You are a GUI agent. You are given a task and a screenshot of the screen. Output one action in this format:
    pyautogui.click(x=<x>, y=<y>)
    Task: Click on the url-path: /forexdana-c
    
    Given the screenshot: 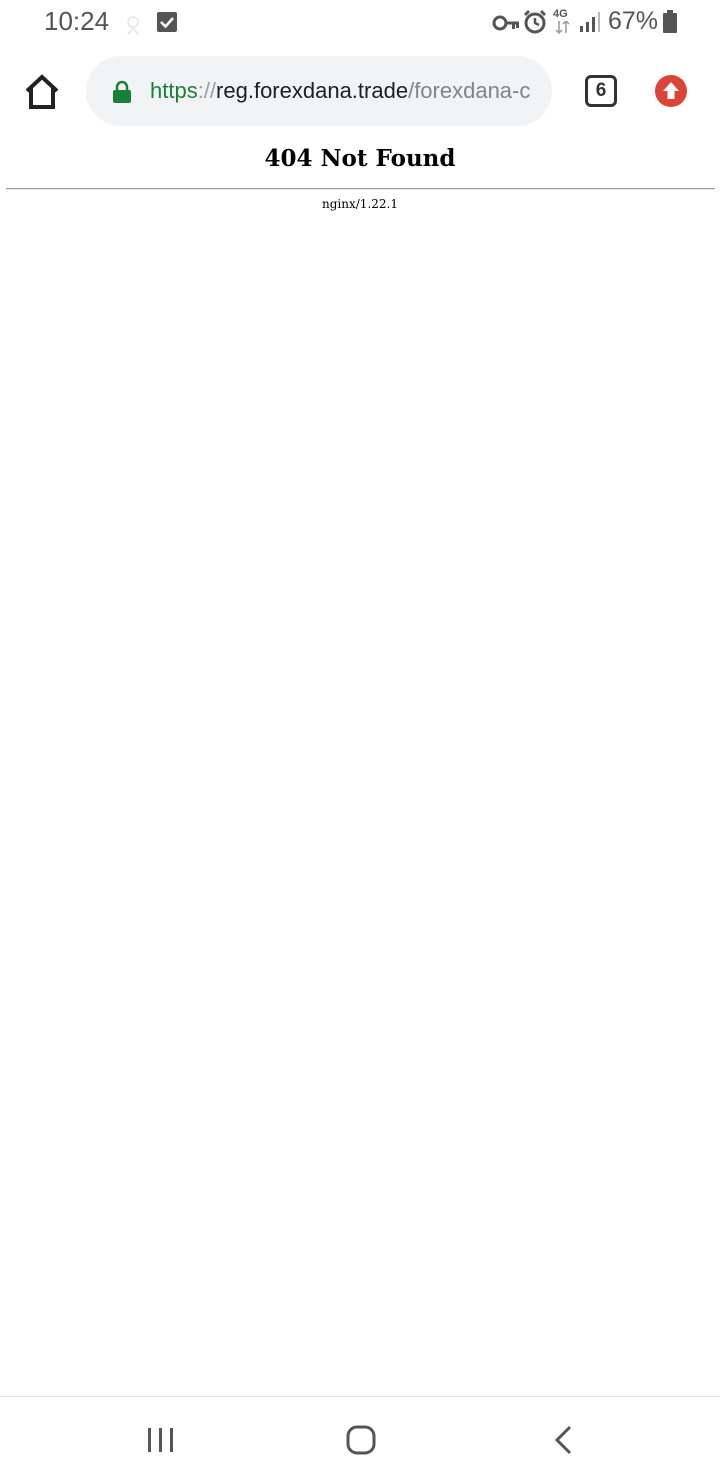 What is the action you would take?
    pyautogui.click(x=469, y=90)
    